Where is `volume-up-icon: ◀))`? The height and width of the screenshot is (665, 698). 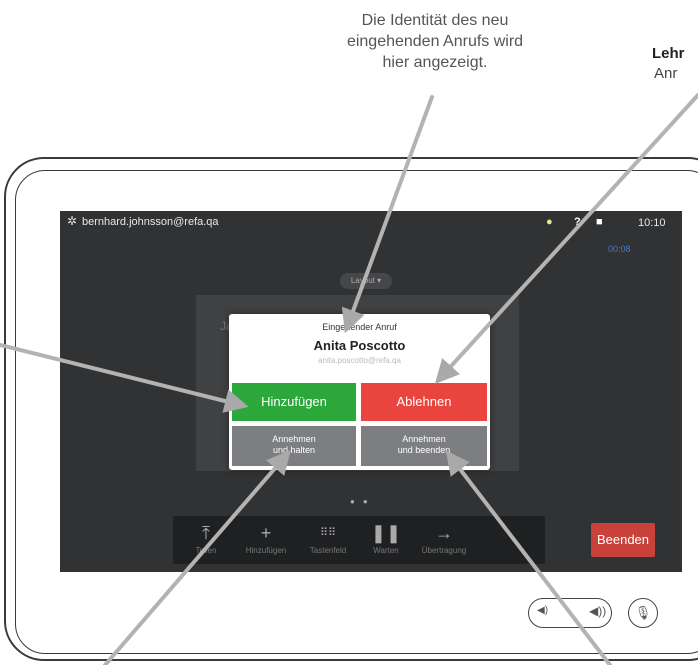
volume-up-icon: ◀)) is located at coordinates (597, 611).